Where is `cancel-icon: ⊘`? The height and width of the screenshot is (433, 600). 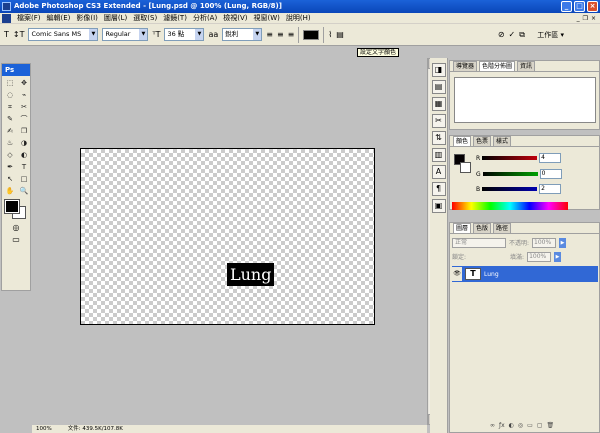 cancel-icon: ⊘ is located at coordinates (501, 34).